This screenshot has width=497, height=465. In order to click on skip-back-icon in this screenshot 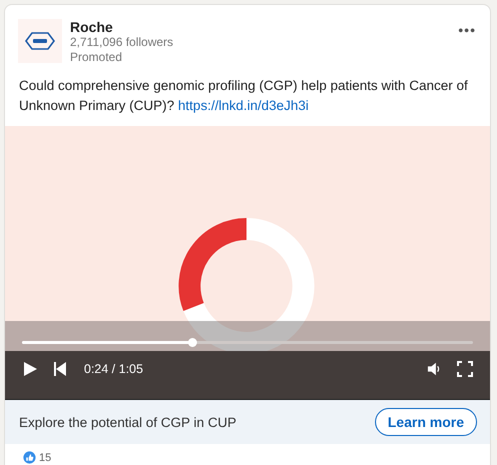, I will do `click(60, 369)`.